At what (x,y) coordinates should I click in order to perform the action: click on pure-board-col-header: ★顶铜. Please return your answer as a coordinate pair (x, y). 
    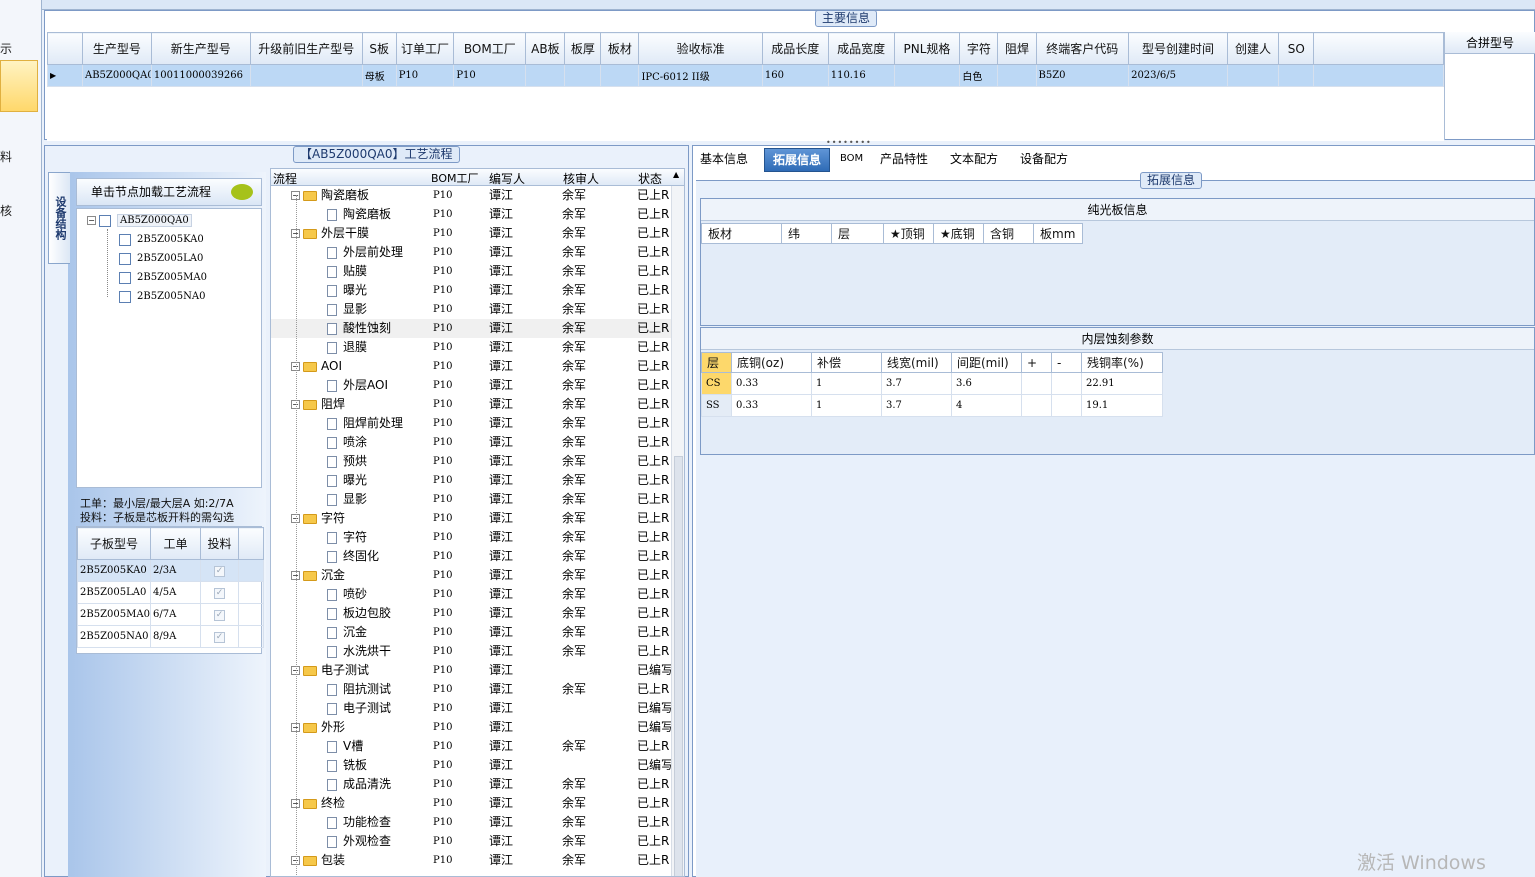
    Looking at the image, I should click on (908, 233).